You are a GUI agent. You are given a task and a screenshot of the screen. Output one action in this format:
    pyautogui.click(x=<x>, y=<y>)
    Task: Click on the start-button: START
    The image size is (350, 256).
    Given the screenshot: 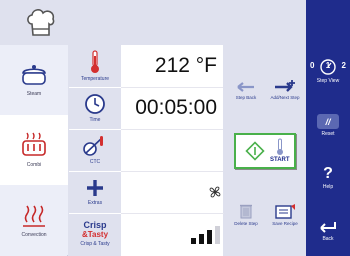 What is the action you would take?
    pyautogui.click(x=265, y=151)
    